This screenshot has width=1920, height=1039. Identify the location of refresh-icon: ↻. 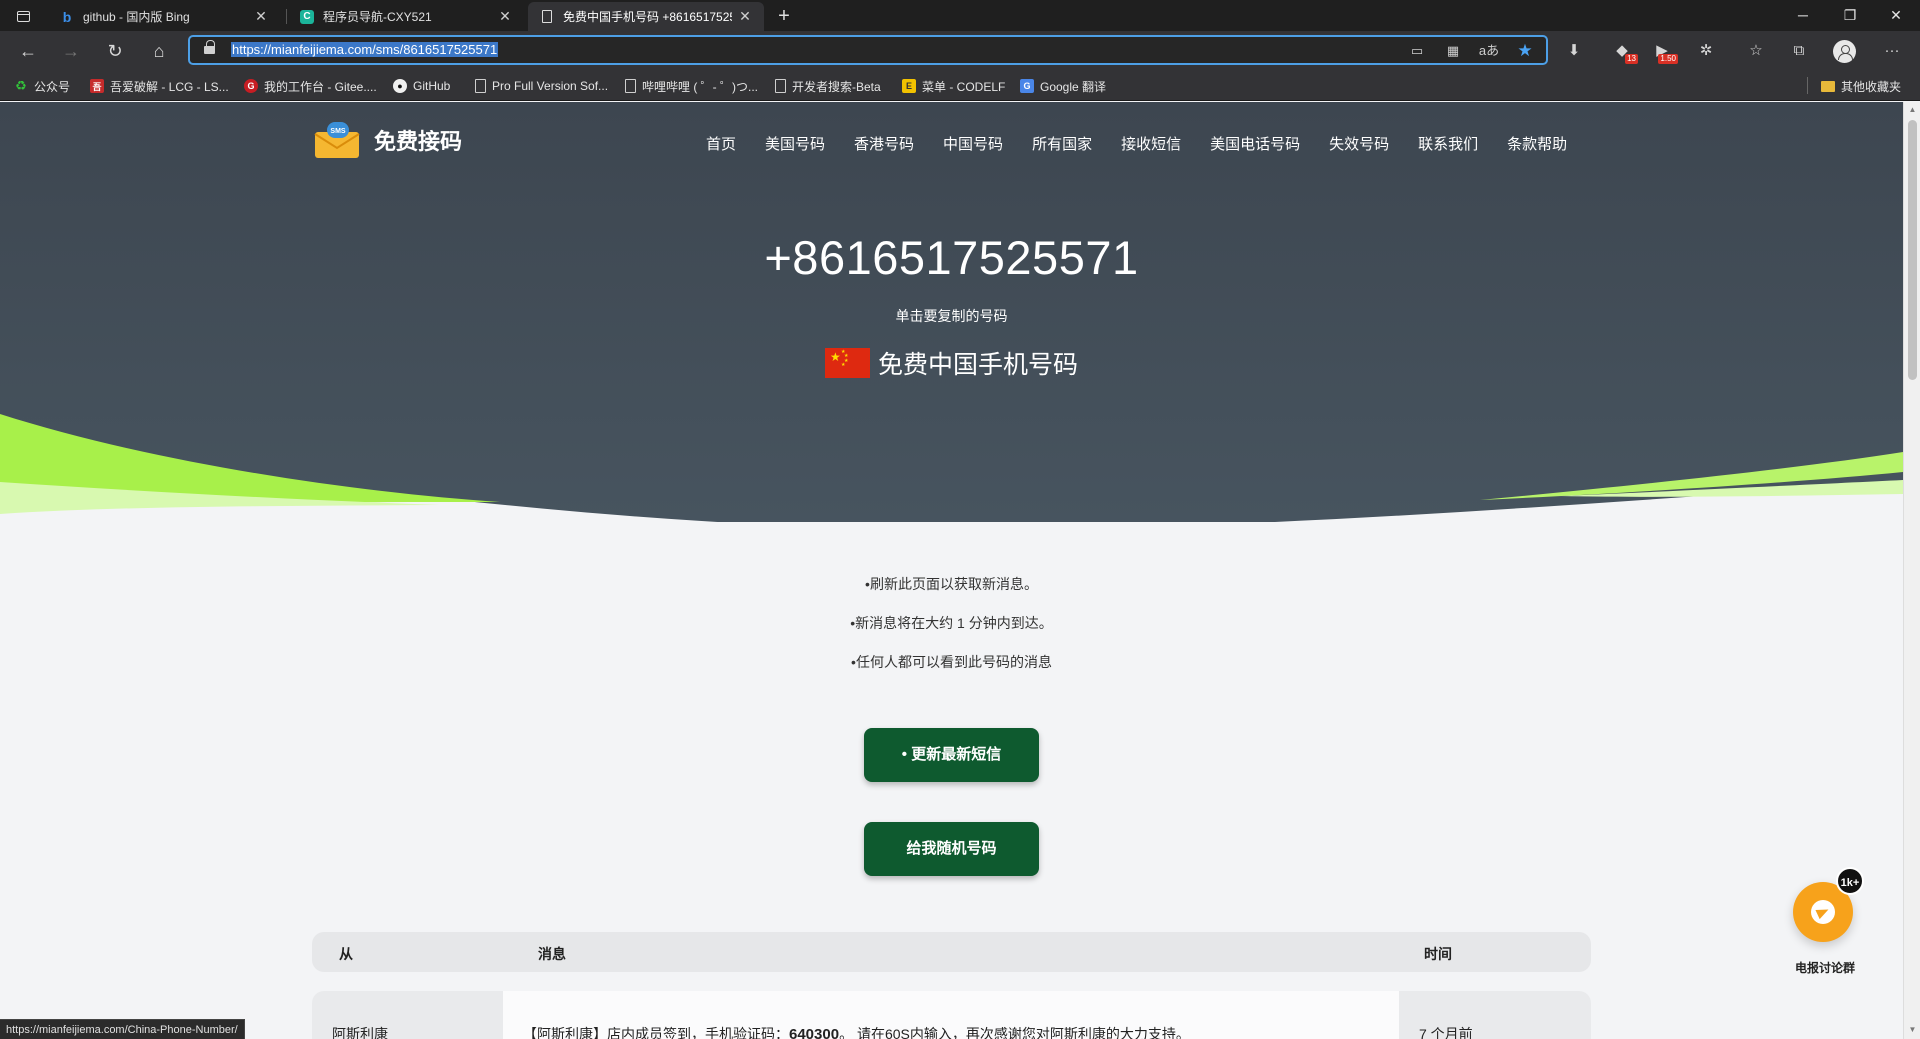
(115, 51).